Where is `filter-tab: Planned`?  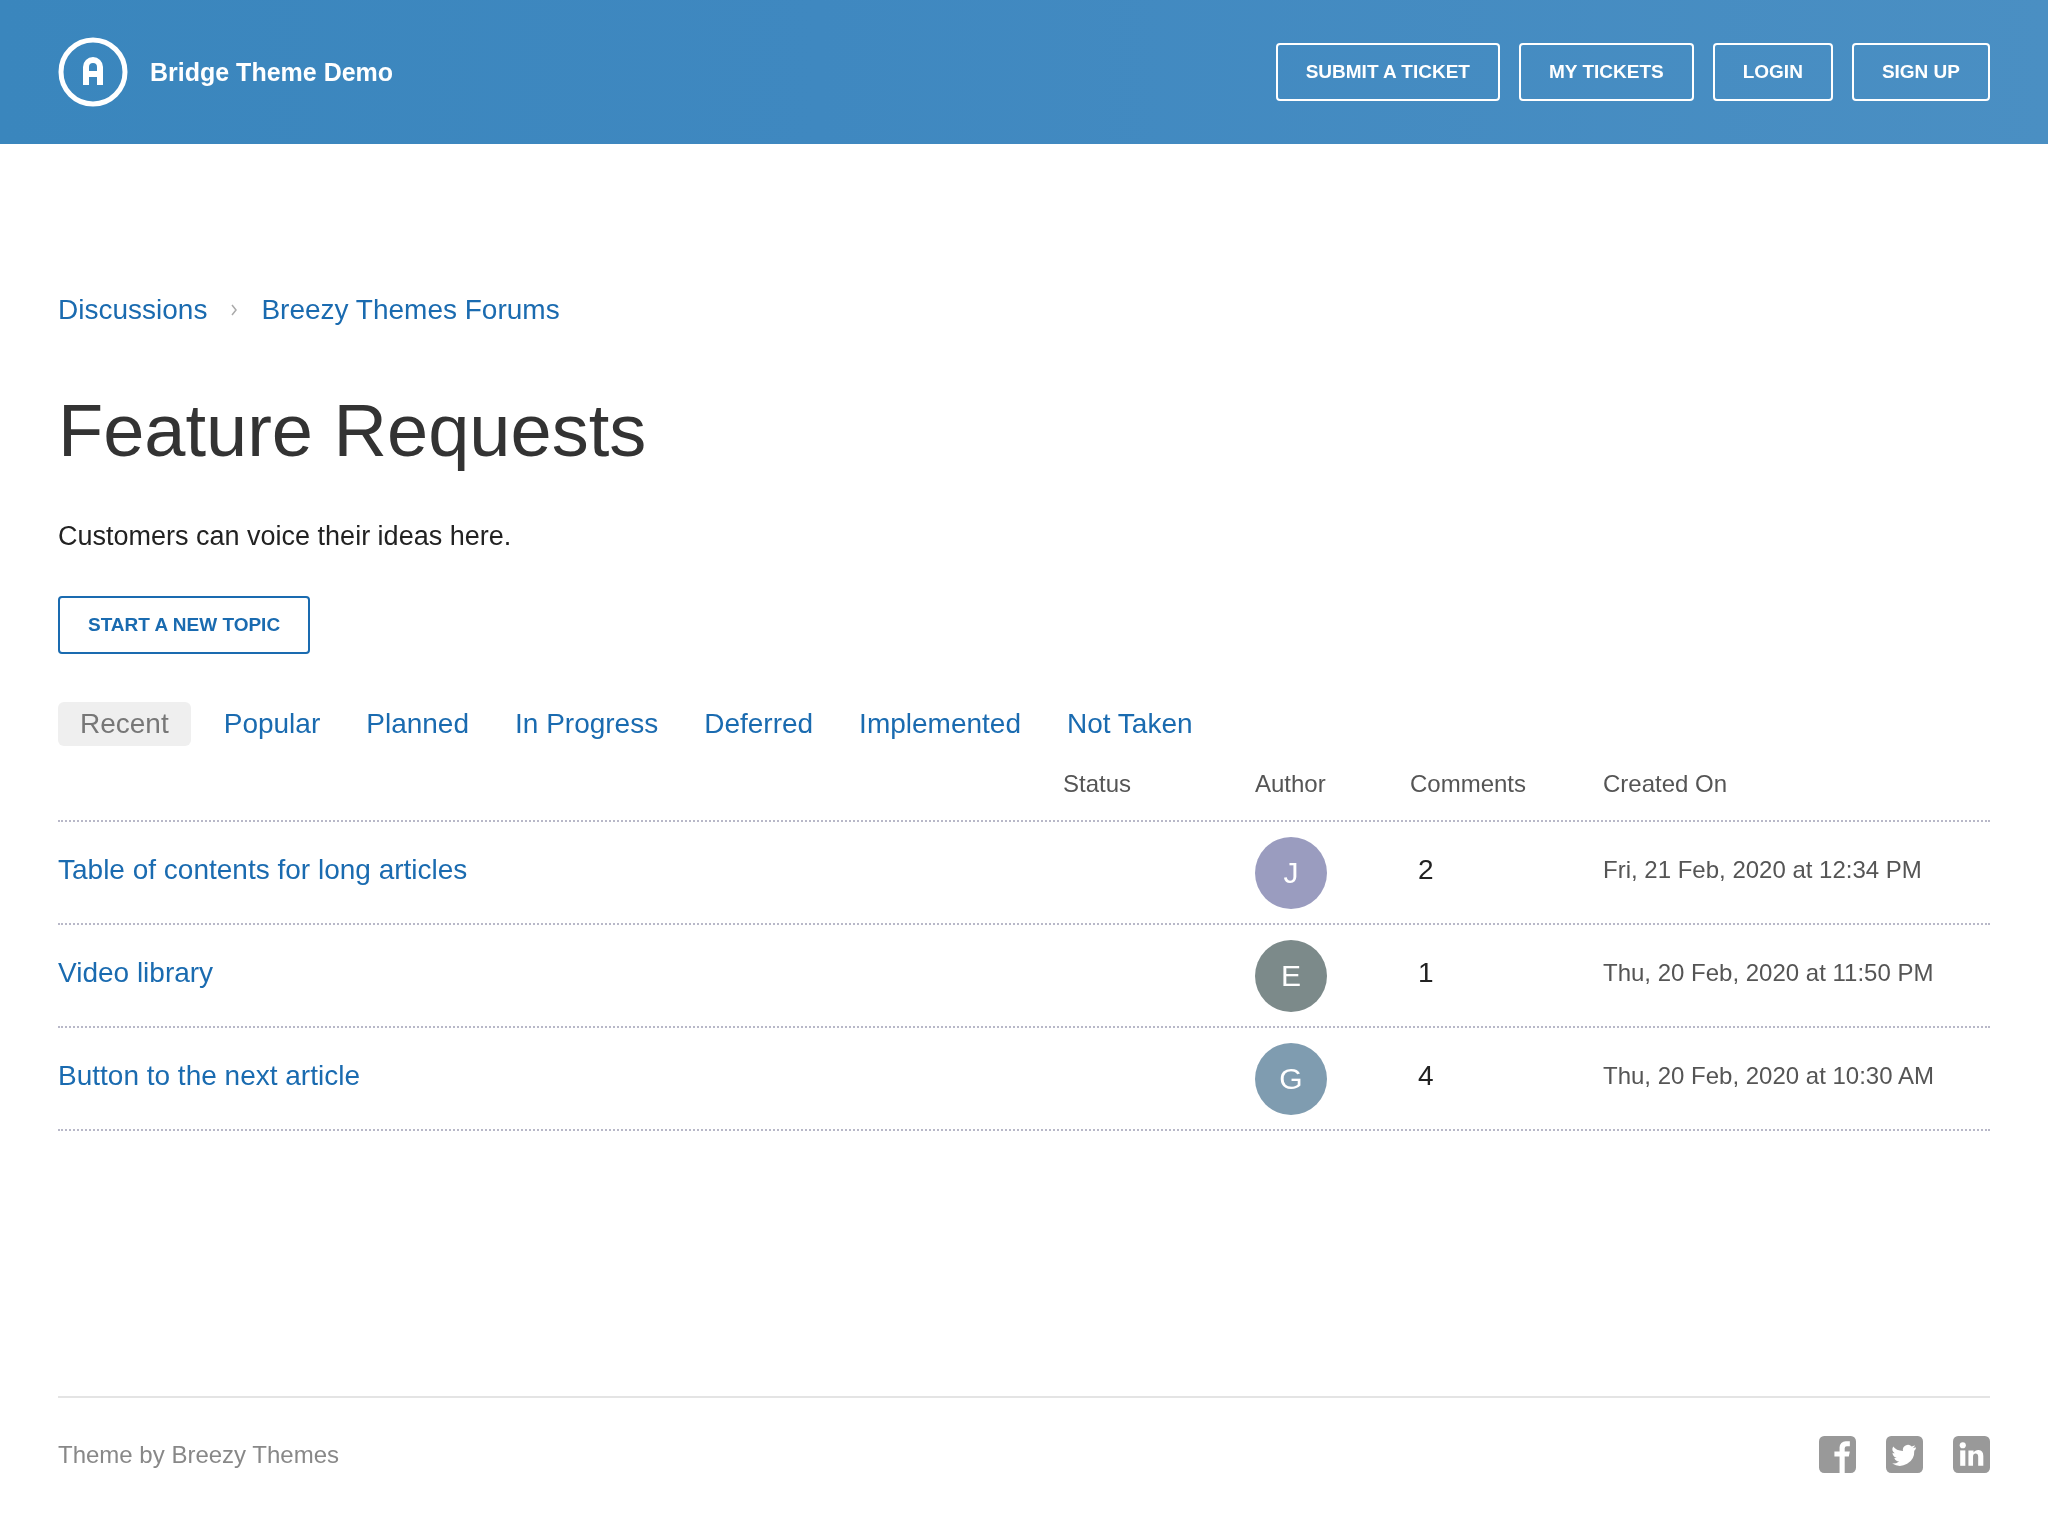 filter-tab: Planned is located at coordinates (417, 724).